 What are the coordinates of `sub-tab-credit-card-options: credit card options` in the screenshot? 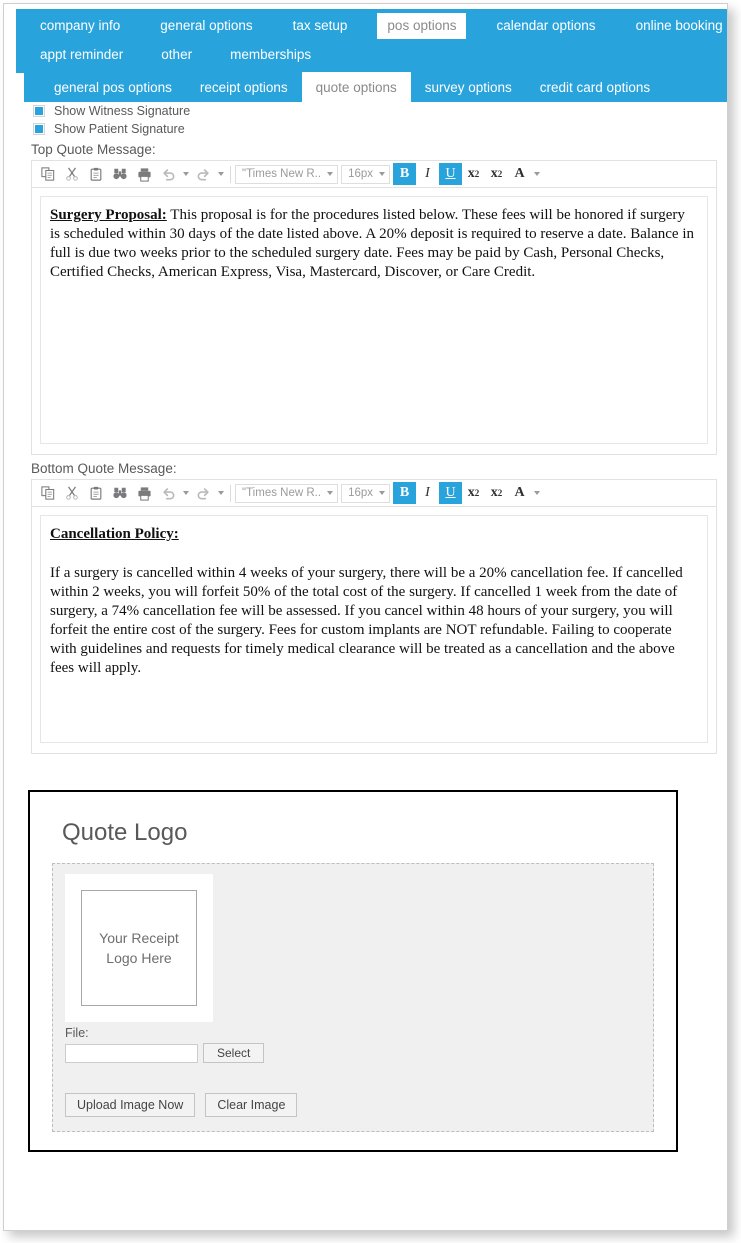 It's located at (595, 87).